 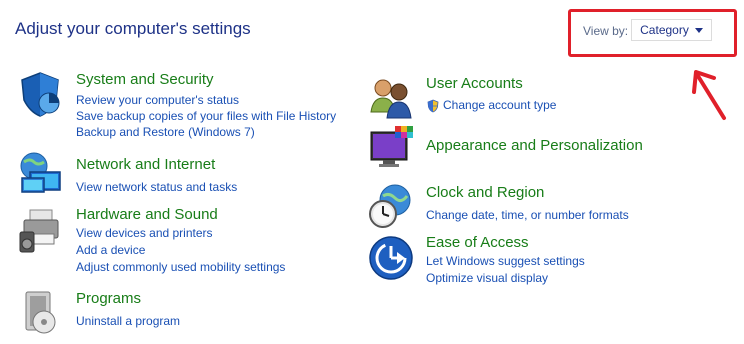 What do you see at coordinates (698, 30) in the screenshot?
I see `chevron-down-icon` at bounding box center [698, 30].